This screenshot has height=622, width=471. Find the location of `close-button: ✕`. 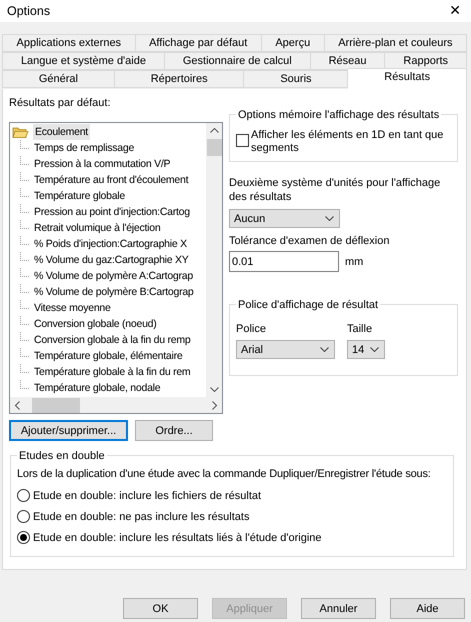

close-button: ✕ is located at coordinates (455, 11).